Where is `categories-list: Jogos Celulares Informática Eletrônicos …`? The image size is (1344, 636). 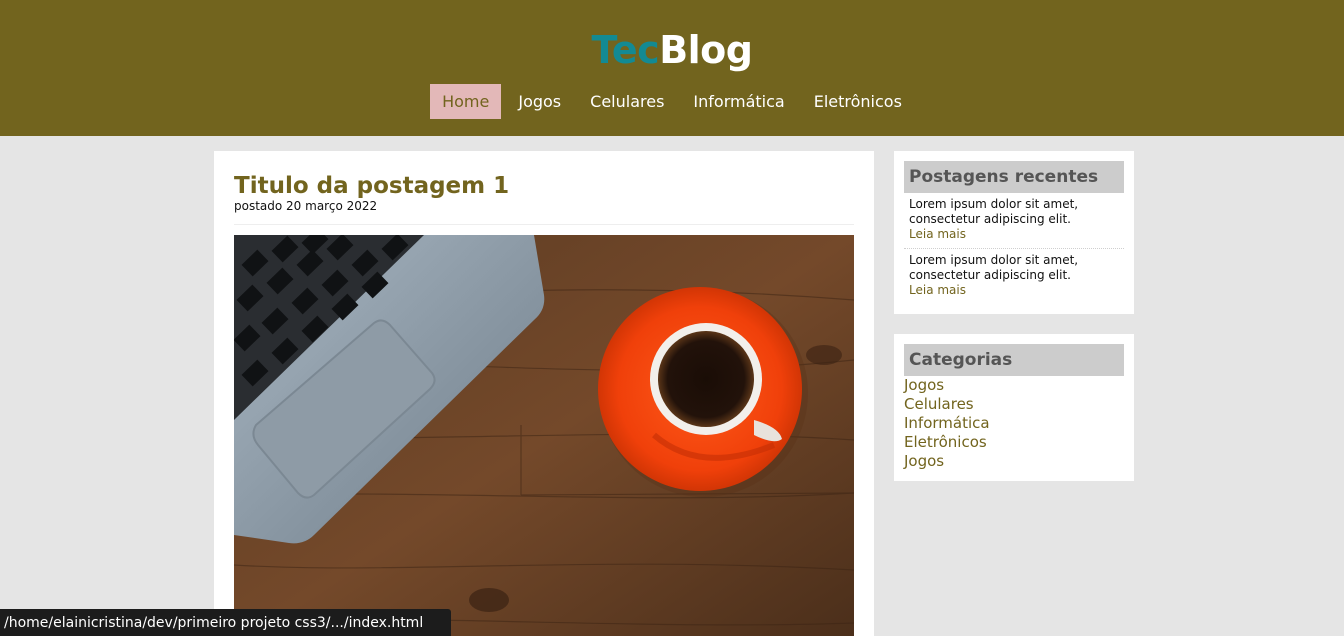 categories-list: Jogos Celulares Informática Eletrônicos … is located at coordinates (947, 423).